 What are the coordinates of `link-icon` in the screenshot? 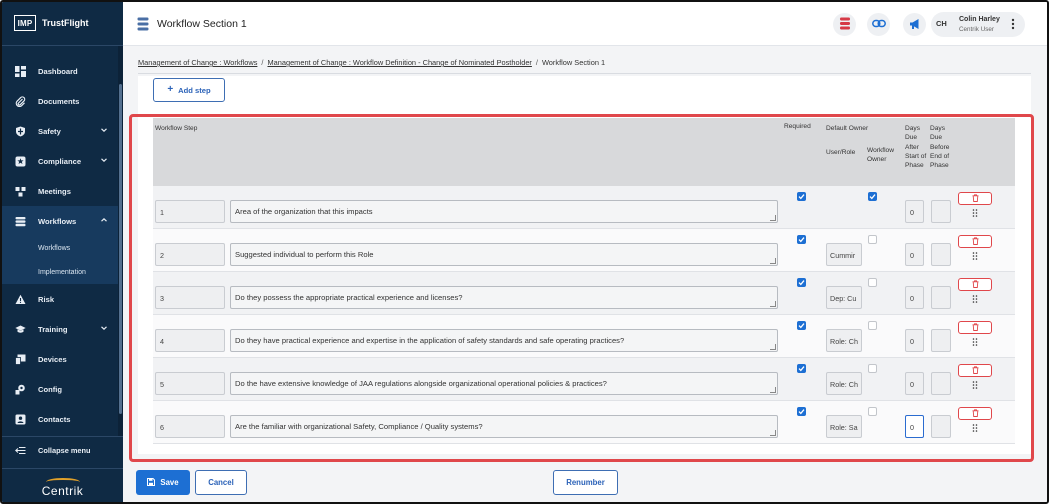 It's located at (878, 24).